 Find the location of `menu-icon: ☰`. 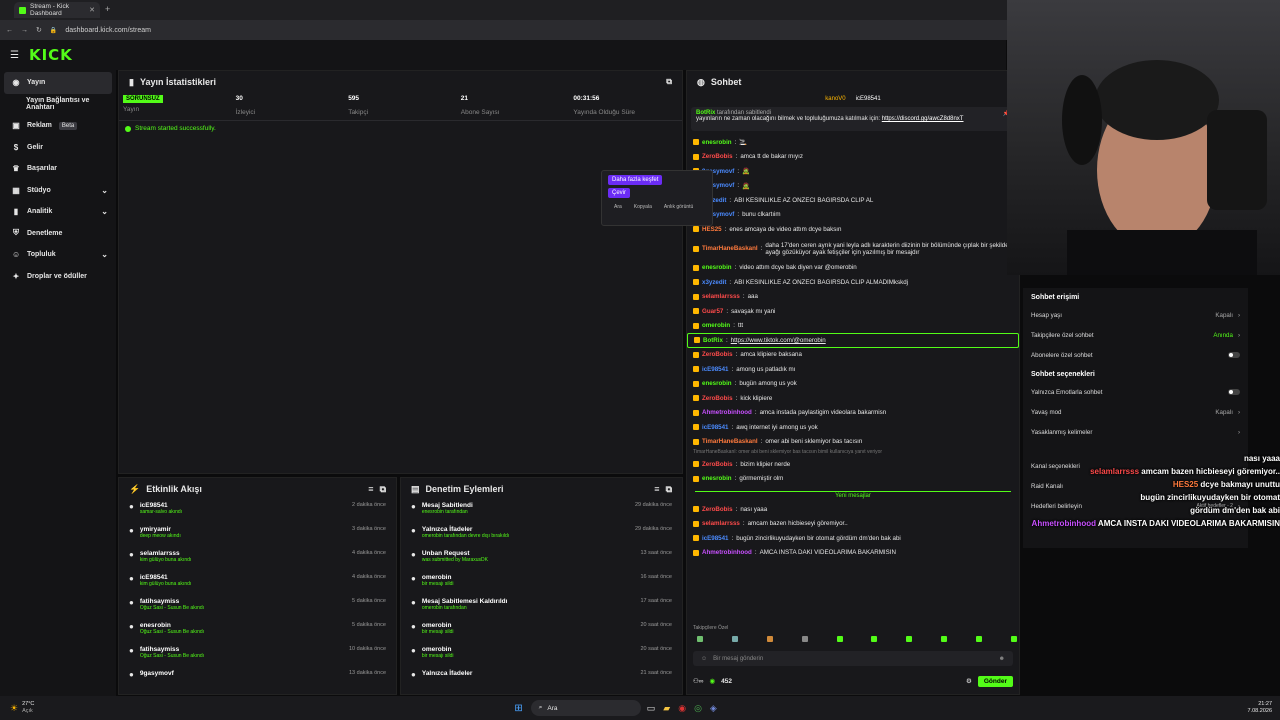

menu-icon: ☰ is located at coordinates (14, 55).